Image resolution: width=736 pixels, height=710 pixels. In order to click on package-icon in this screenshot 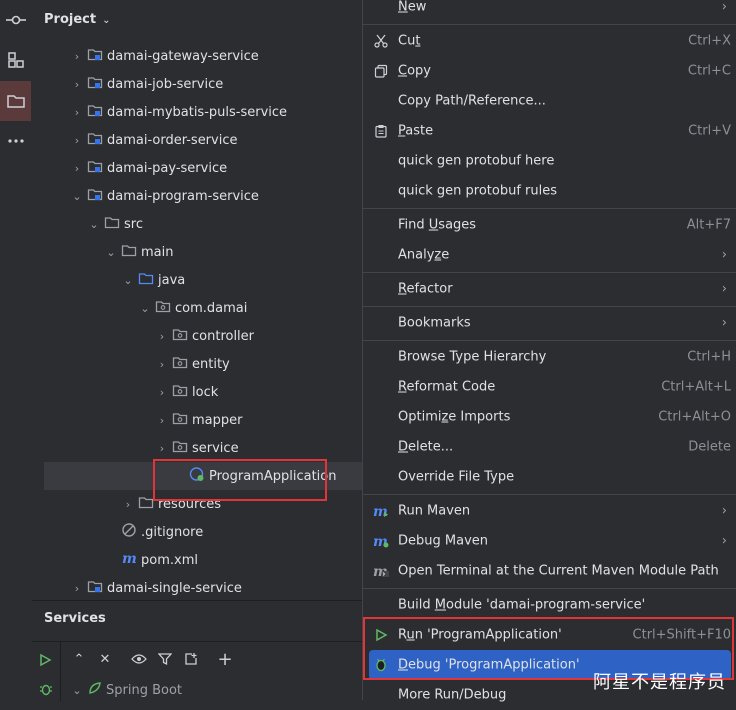, I will do `click(180, 392)`.